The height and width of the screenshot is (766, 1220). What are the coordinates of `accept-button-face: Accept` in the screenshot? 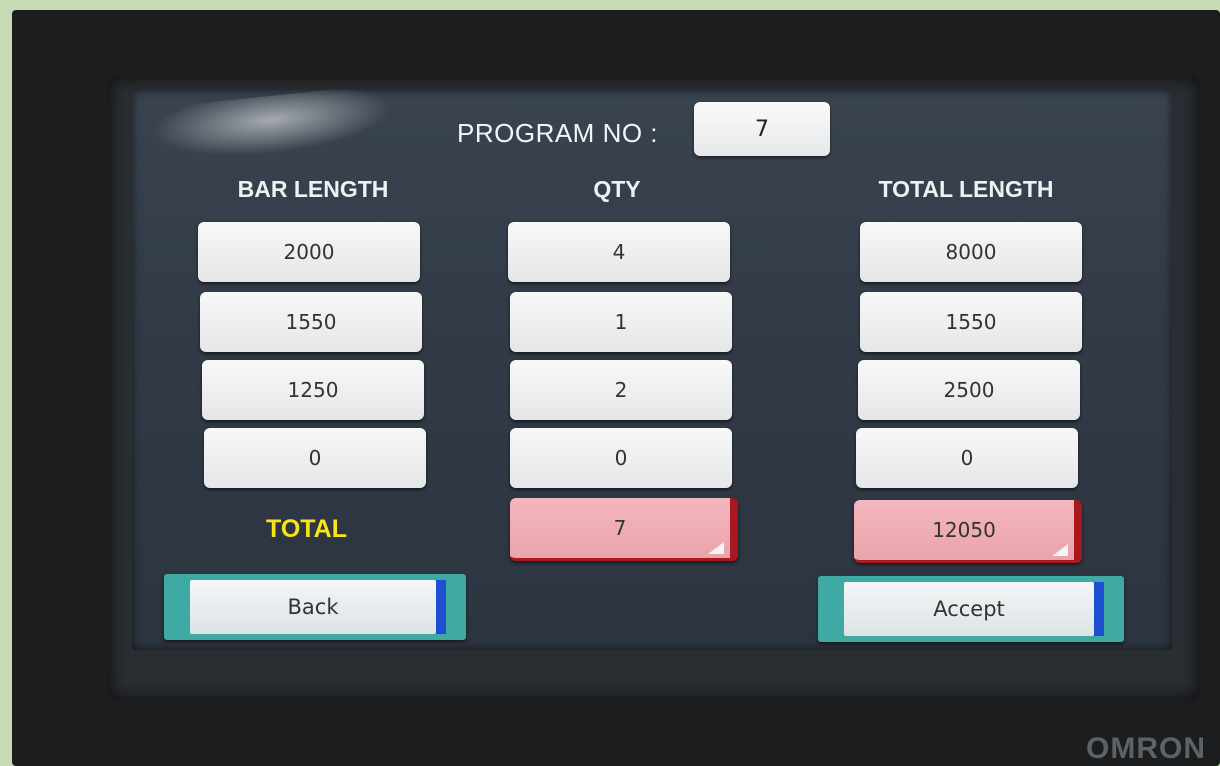 It's located at (969, 609).